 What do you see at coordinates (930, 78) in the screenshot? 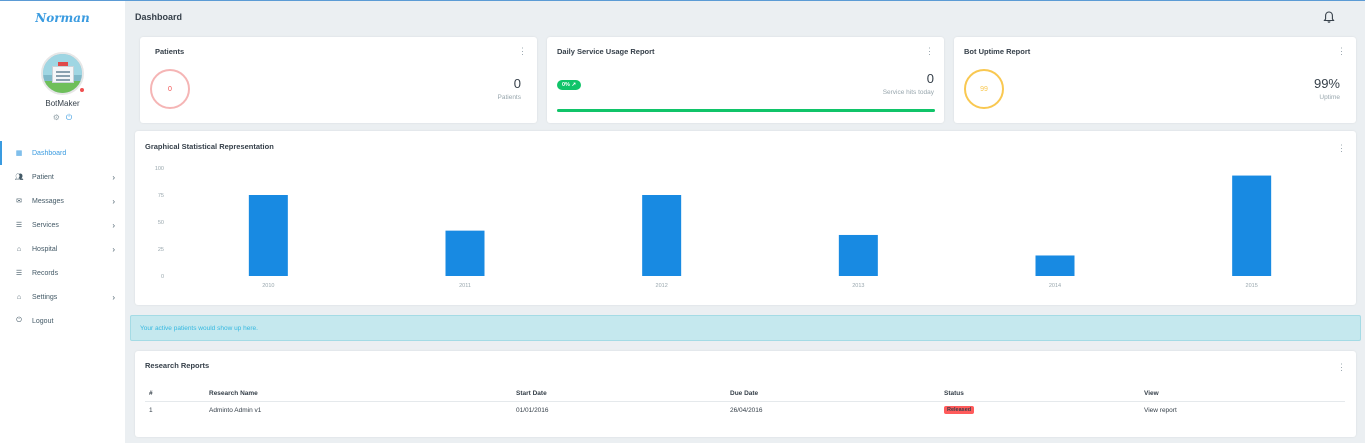
I see `service-hits-count: 0` at bounding box center [930, 78].